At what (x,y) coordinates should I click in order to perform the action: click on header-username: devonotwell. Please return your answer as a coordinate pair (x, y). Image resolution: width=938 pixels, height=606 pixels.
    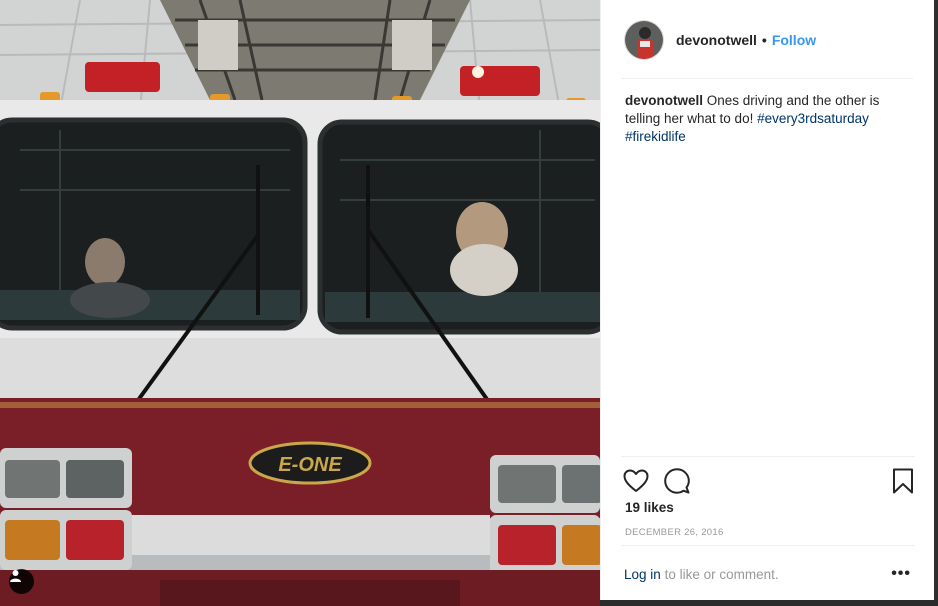
    Looking at the image, I should click on (716, 40).